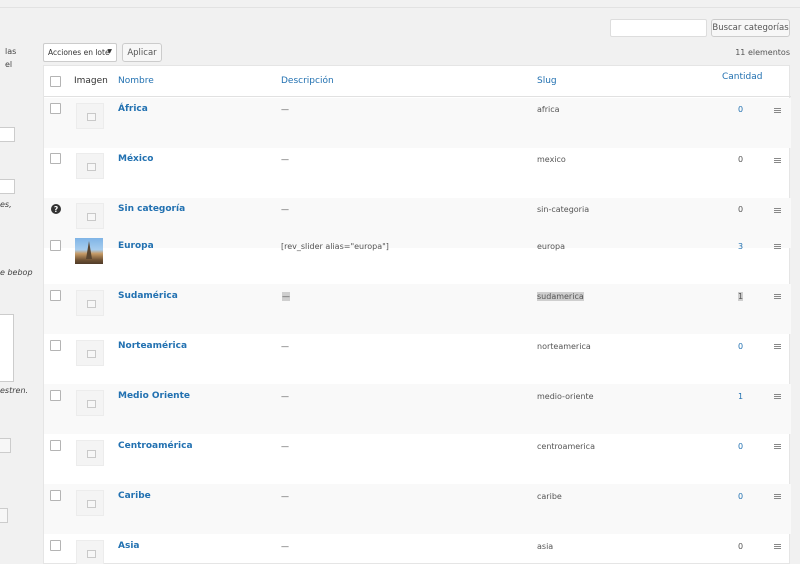 The width and height of the screenshot is (800, 564). I want to click on search-categories-input, so click(658, 28).